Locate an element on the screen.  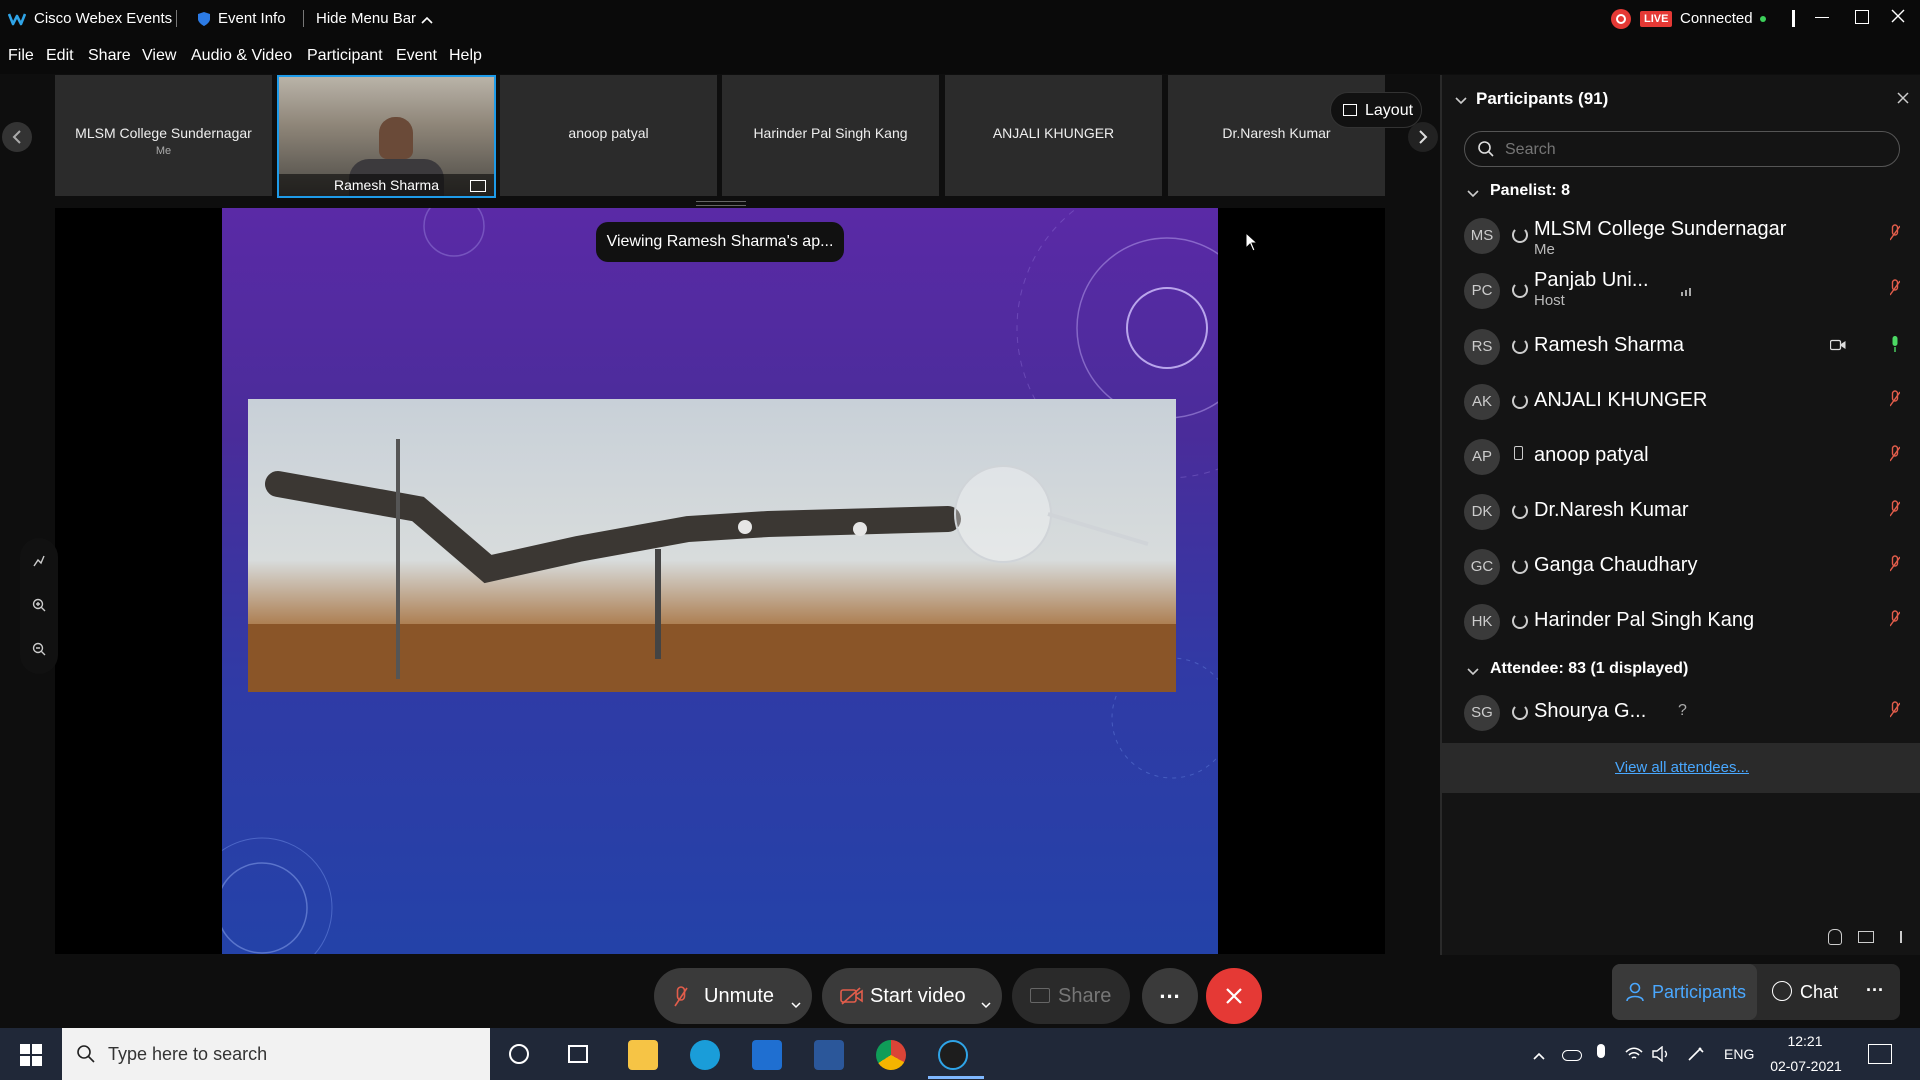
participant-row: PC Panjab Uni... Host is located at coordinates (1681, 295).